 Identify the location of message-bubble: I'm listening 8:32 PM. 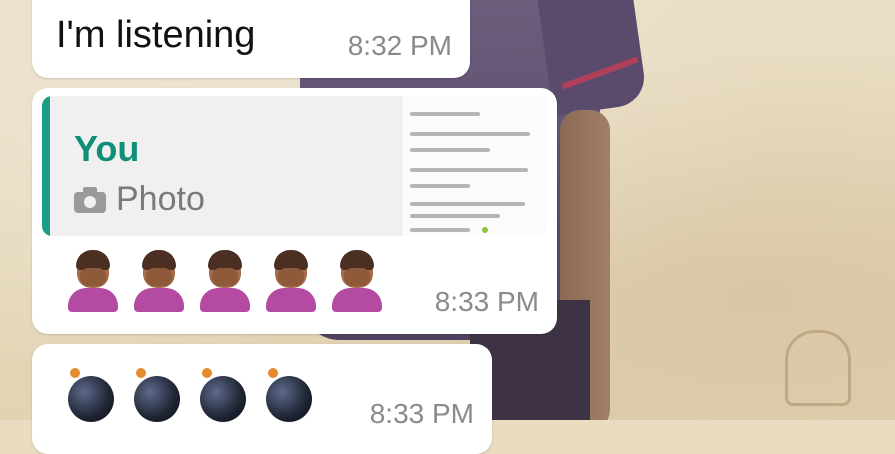
(251, 39).